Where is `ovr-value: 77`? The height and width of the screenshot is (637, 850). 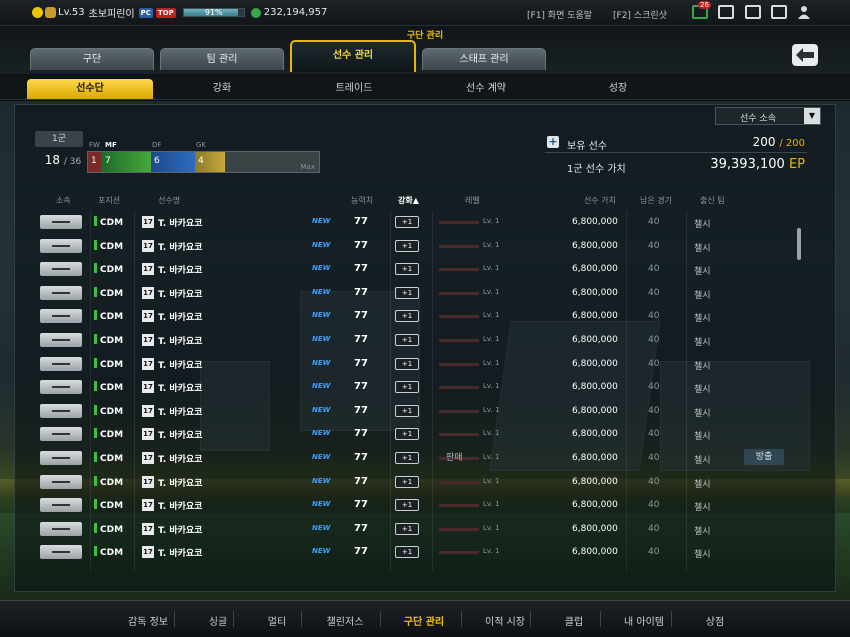 ovr-value: 77 is located at coordinates (361, 552).